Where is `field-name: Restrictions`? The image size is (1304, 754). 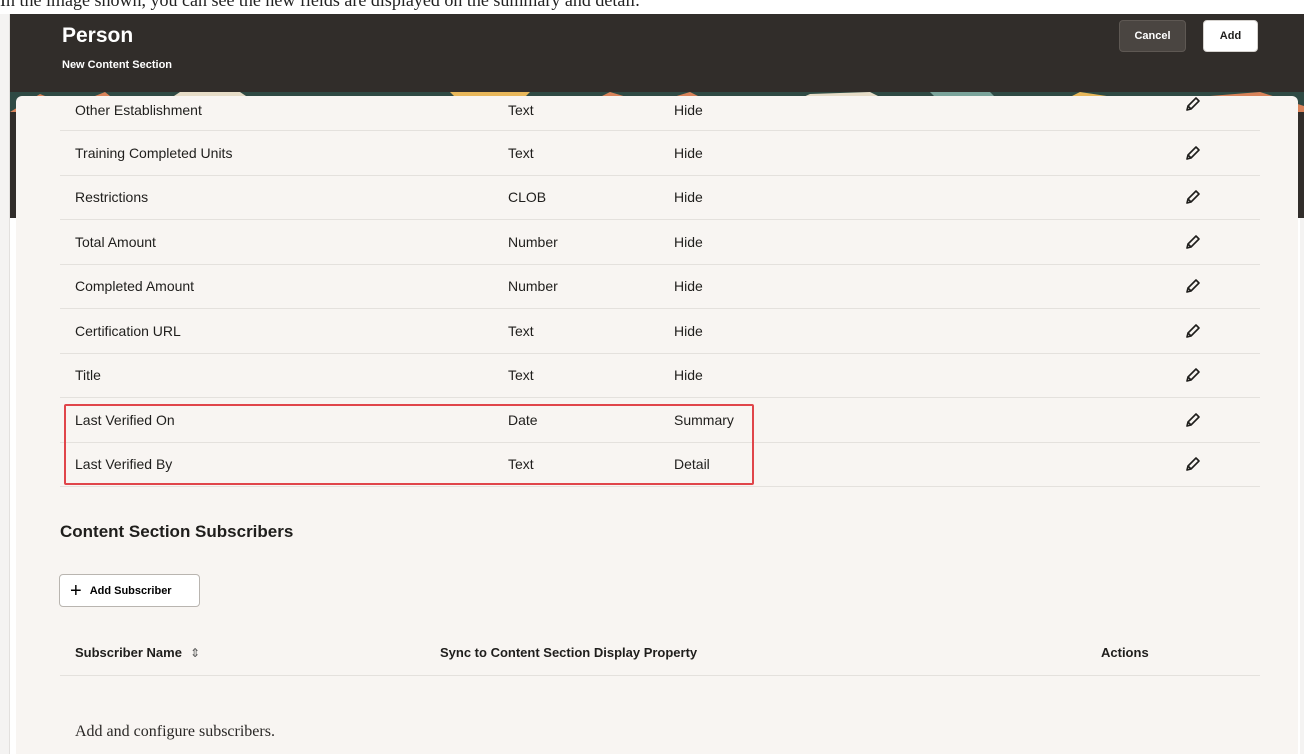
field-name: Restrictions is located at coordinates (112, 197).